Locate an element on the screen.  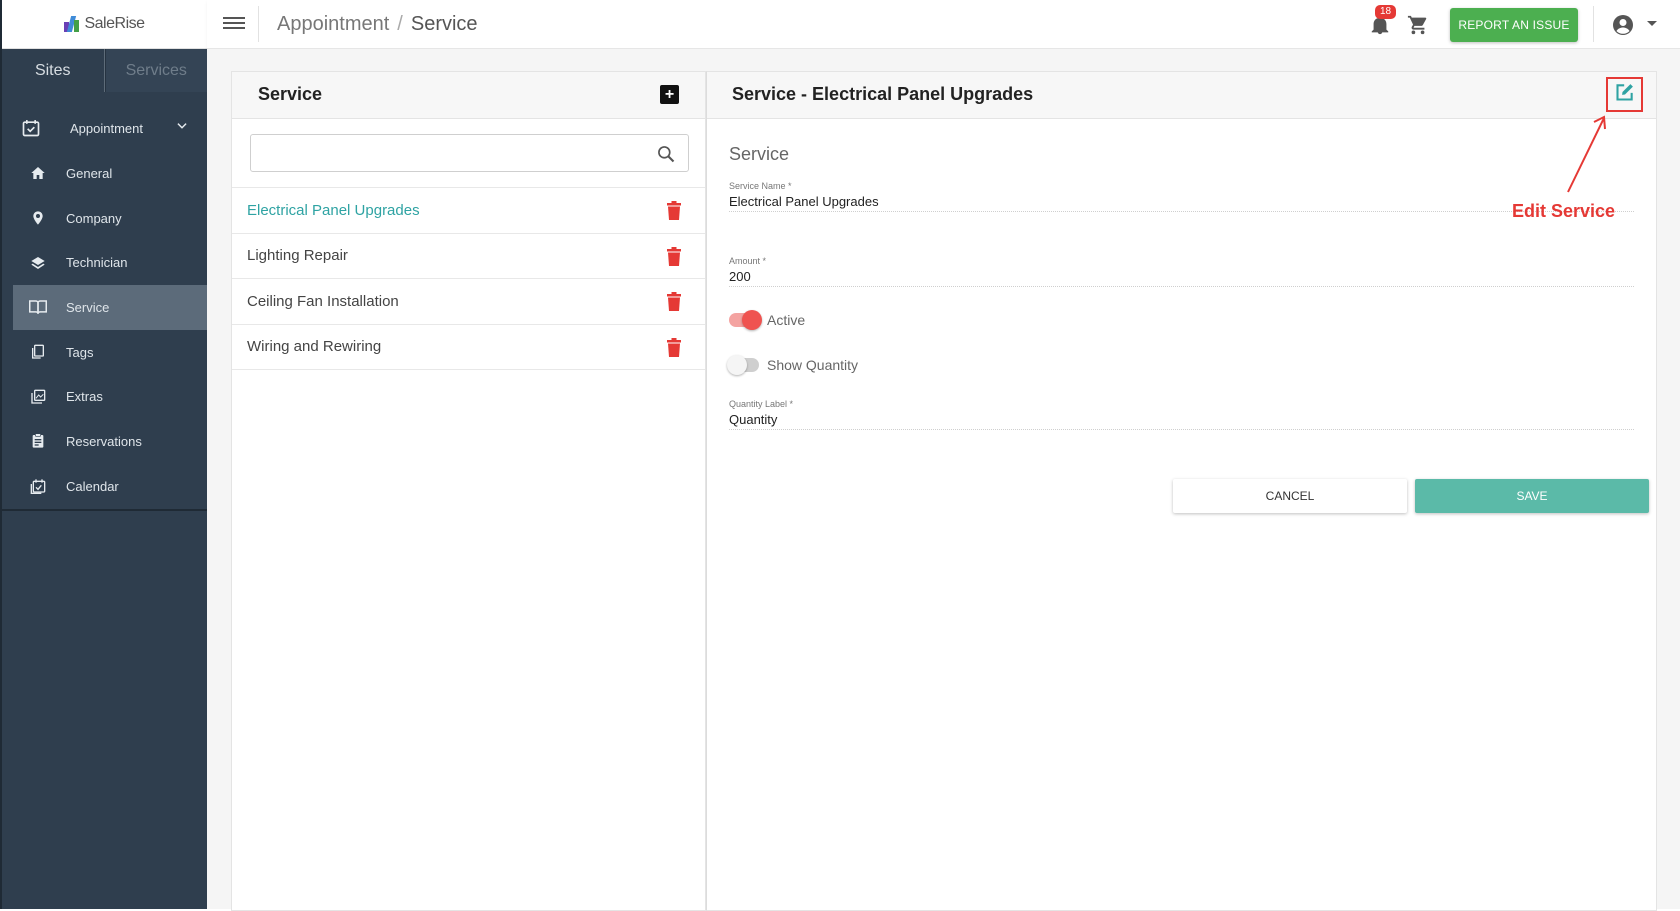
sidebar-item-reservations: Reservations is located at coordinates (104, 441).